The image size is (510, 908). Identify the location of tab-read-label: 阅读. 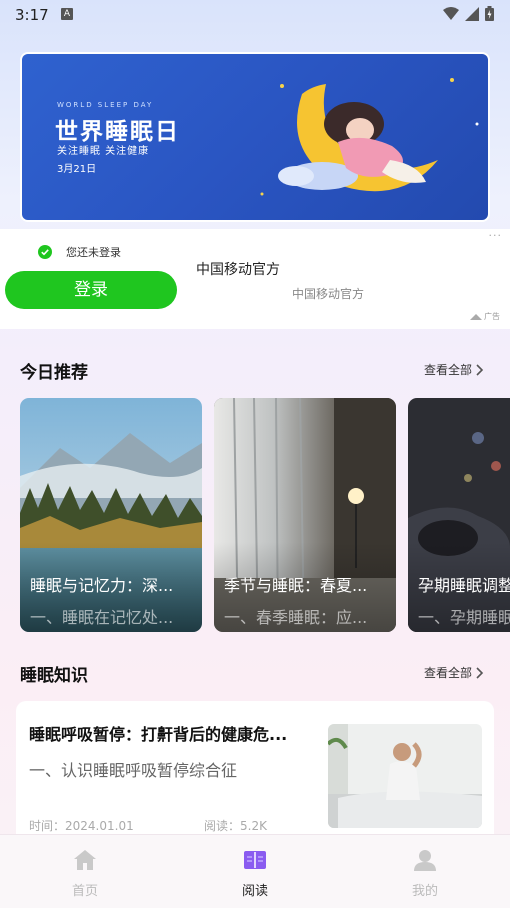
(254, 891).